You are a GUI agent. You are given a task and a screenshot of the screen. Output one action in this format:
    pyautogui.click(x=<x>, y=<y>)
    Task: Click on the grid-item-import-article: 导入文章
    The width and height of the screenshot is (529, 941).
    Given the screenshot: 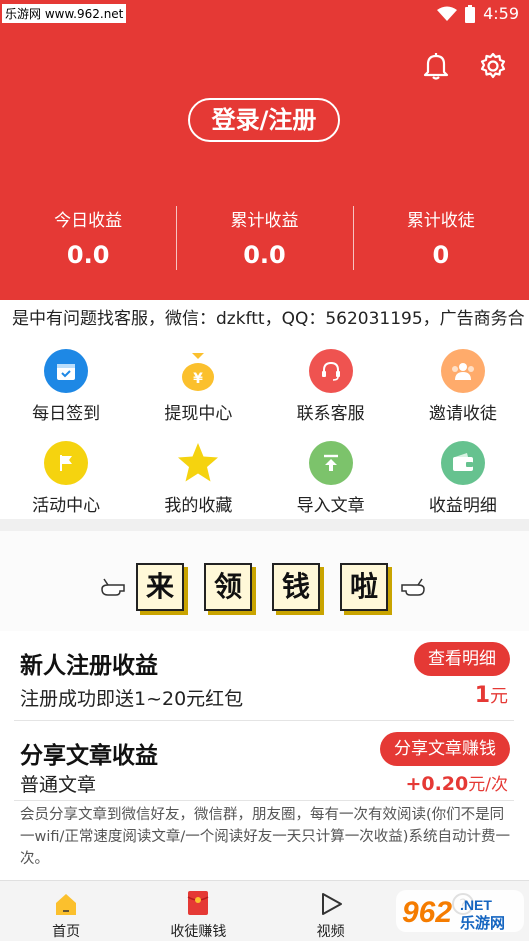 What is the action you would take?
    pyautogui.click(x=331, y=477)
    